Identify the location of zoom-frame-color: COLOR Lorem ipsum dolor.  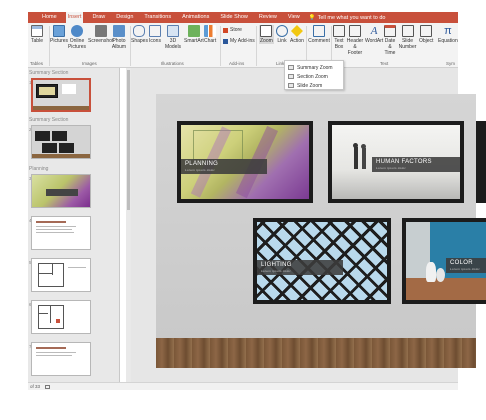
(444, 261).